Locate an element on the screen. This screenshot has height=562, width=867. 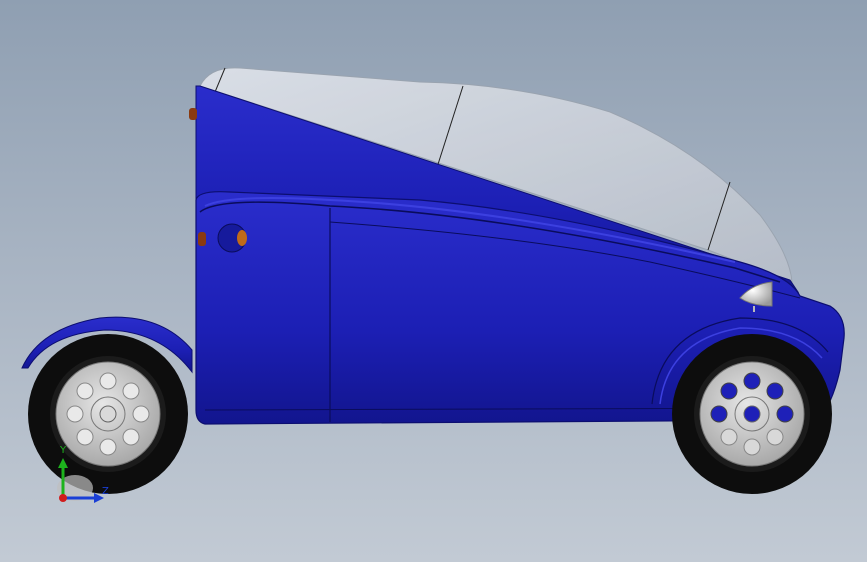
triad-y-label: Y is located at coordinates (63, 450).